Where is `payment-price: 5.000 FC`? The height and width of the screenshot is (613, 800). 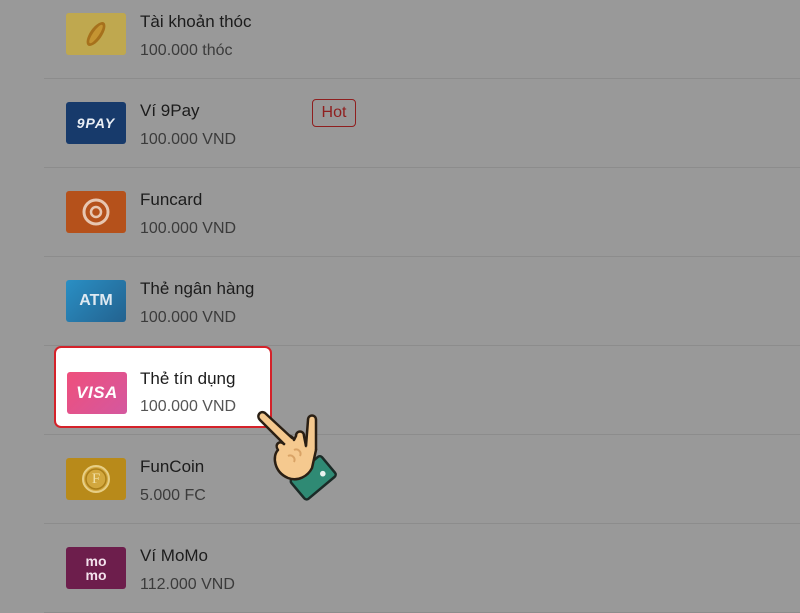 payment-price: 5.000 FC is located at coordinates (173, 495).